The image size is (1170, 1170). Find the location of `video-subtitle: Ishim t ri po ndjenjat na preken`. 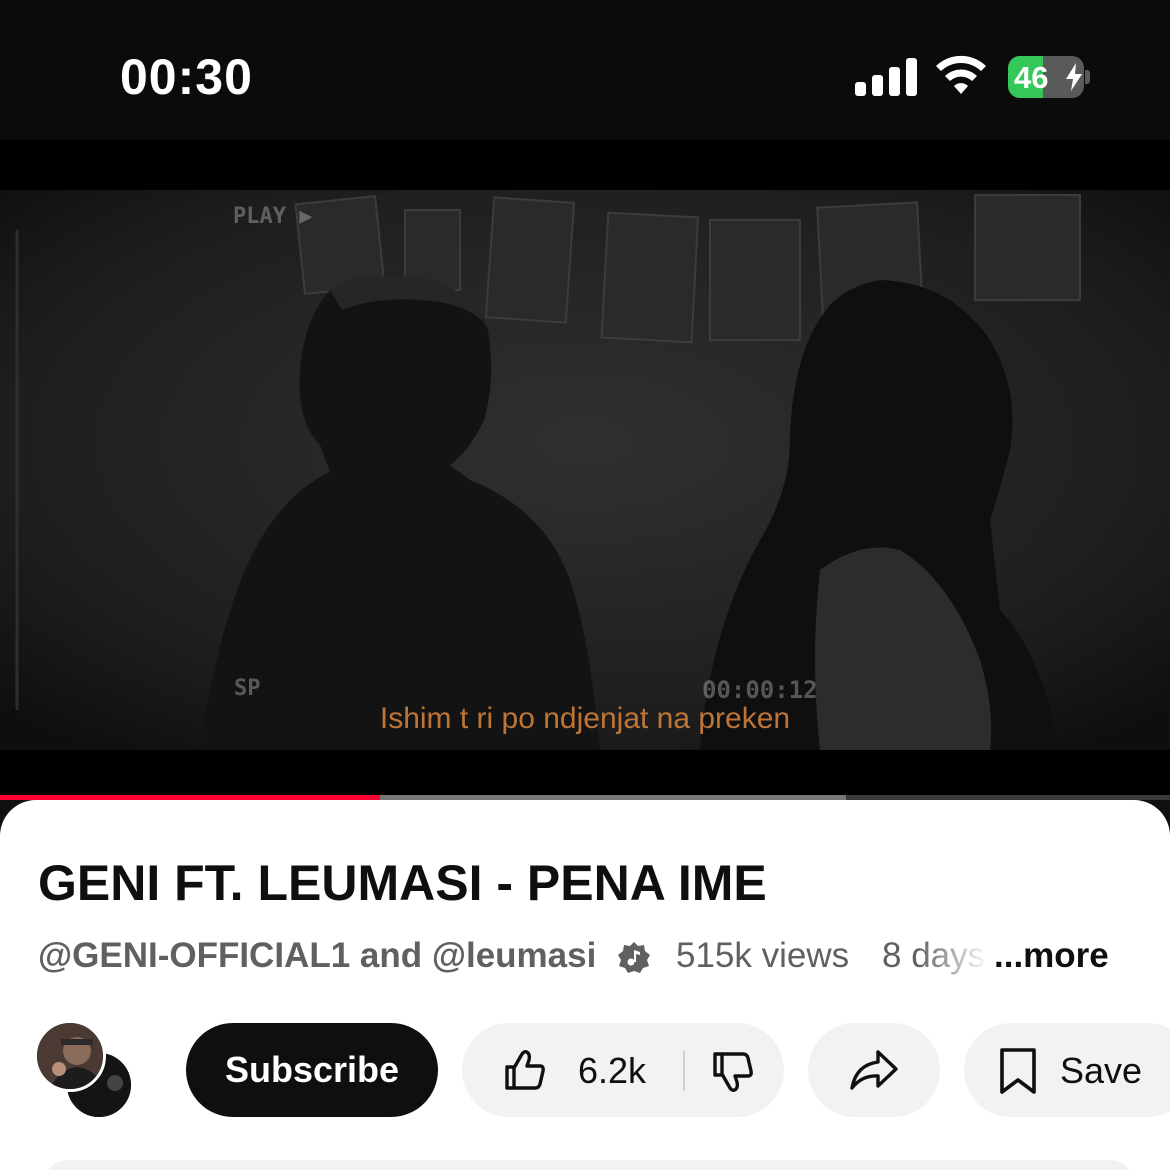

video-subtitle: Ishim t ri po ndjenjat na preken is located at coordinates (585, 718).